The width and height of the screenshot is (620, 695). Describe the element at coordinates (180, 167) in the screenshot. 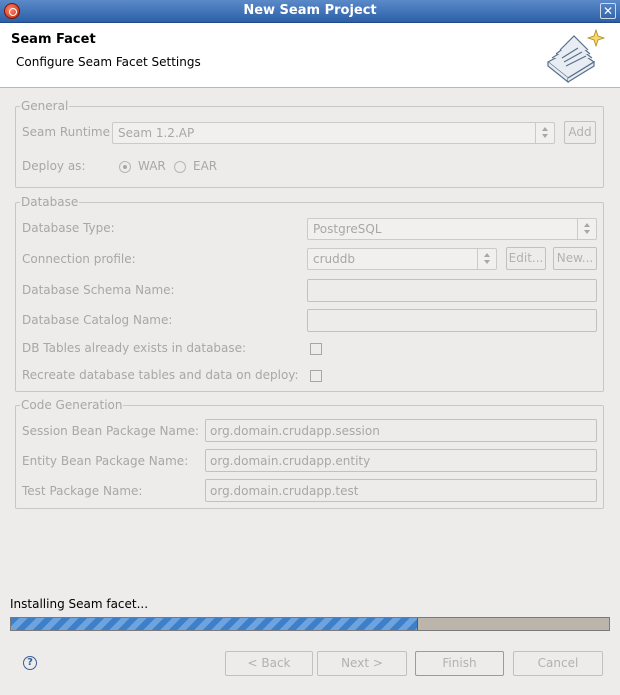

I see `ear-radio` at that location.